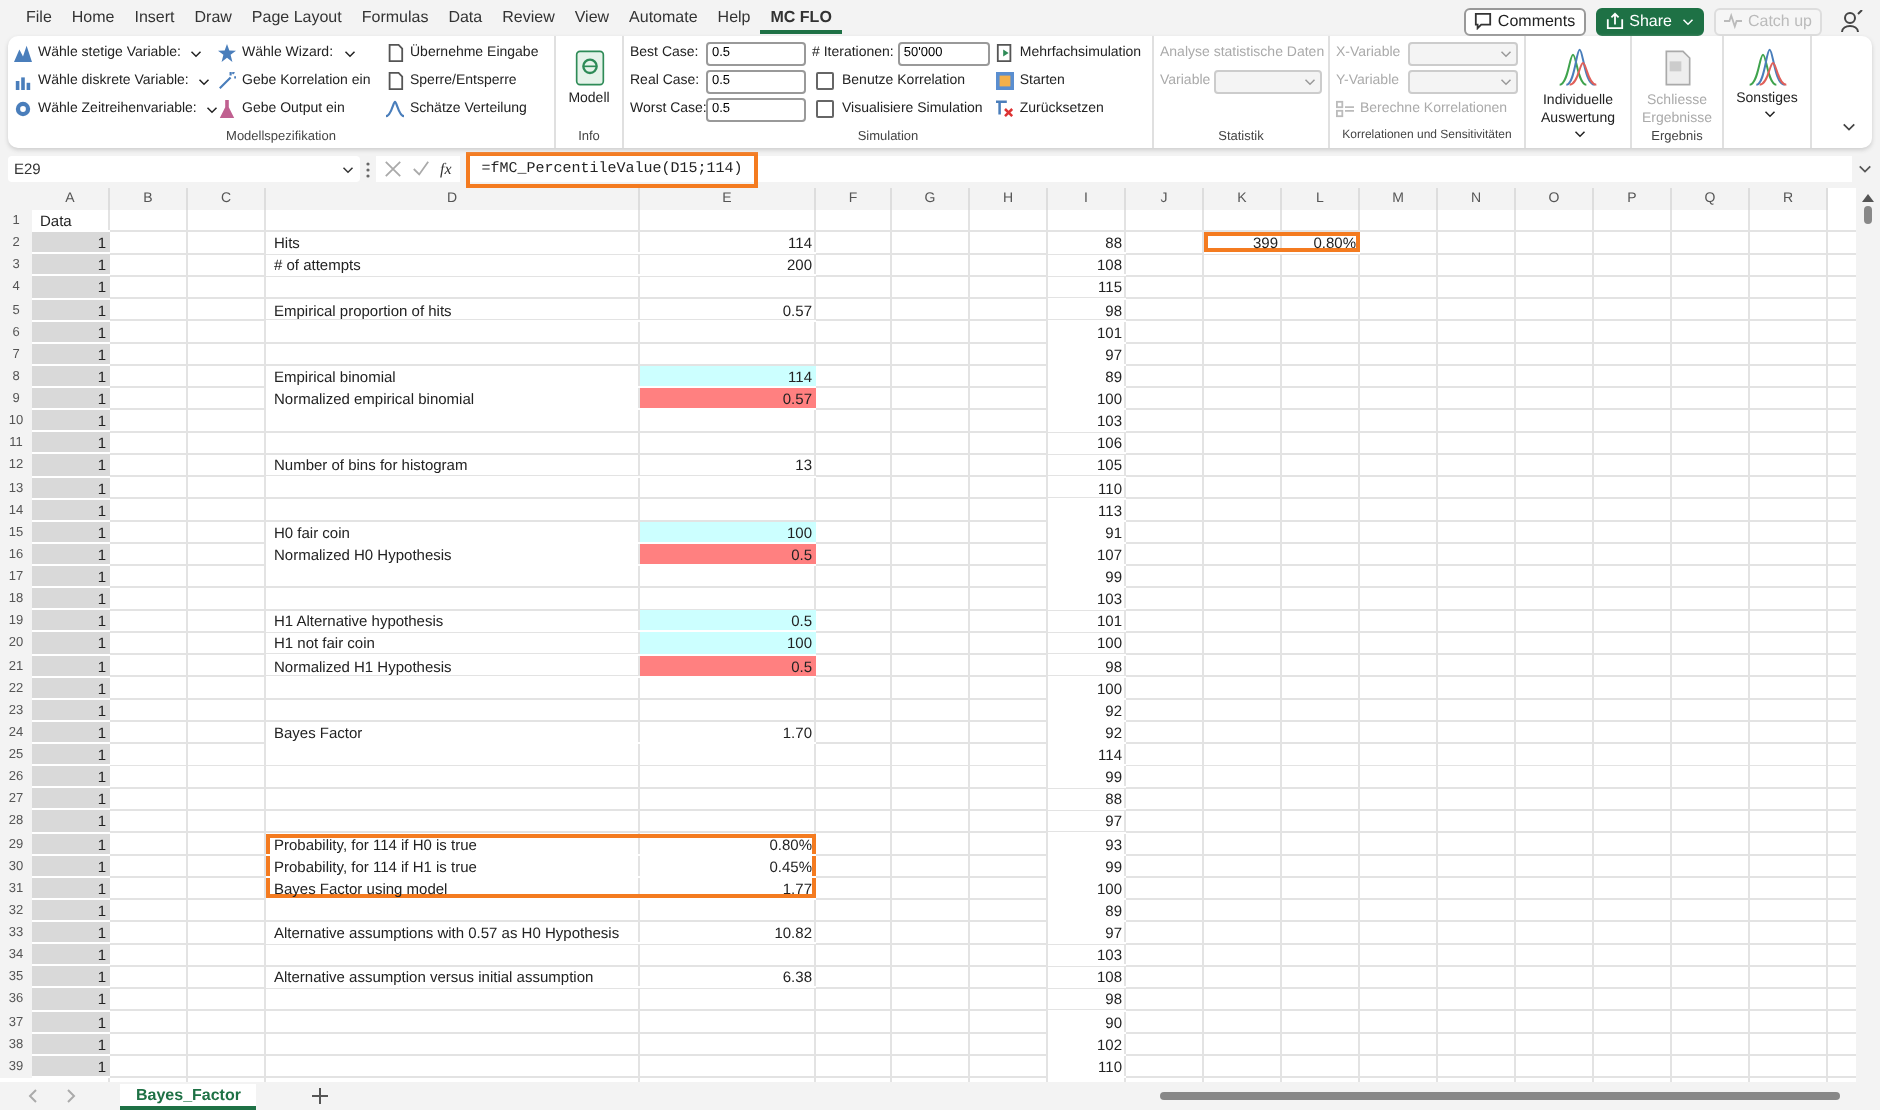 Image resolution: width=1880 pixels, height=1110 pixels. I want to click on mountain-icon, so click(23, 53).